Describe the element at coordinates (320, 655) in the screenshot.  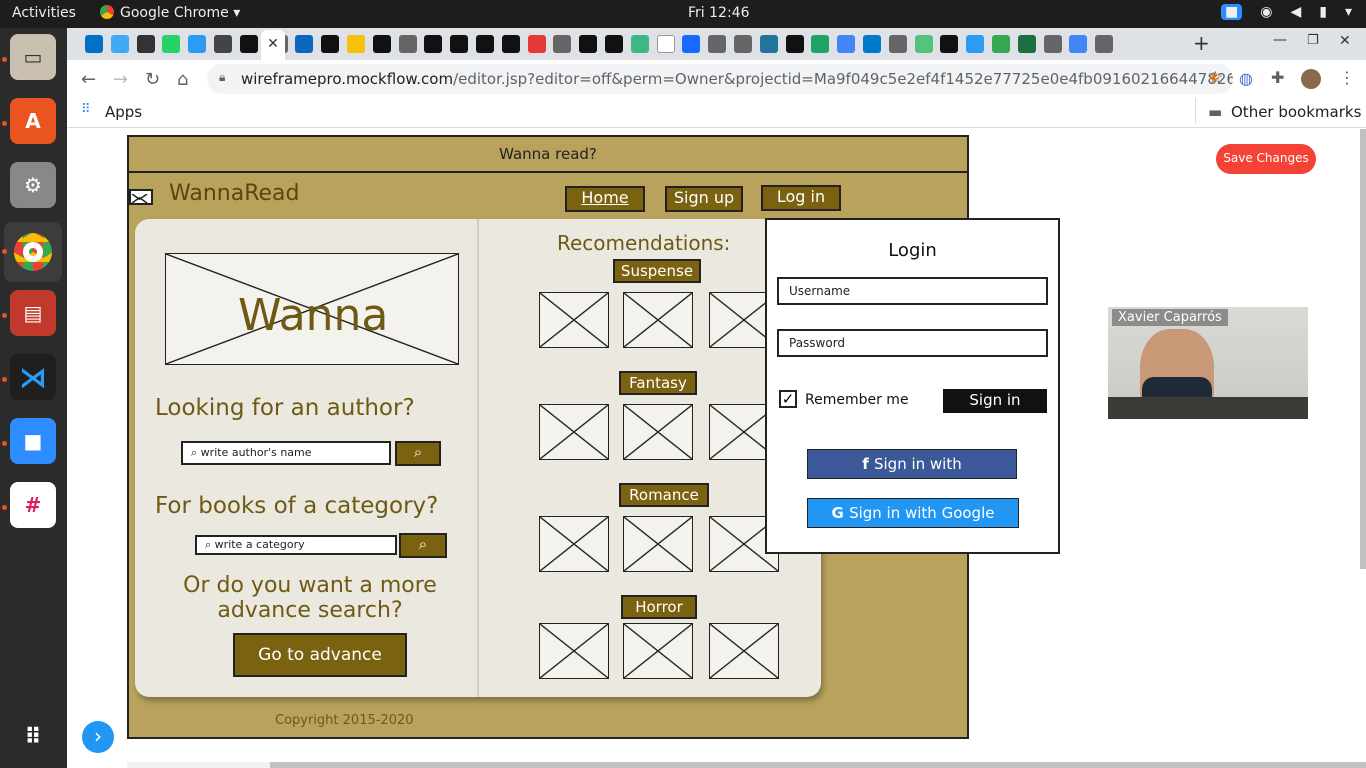
I see `advance-search-button: Go to advance` at that location.